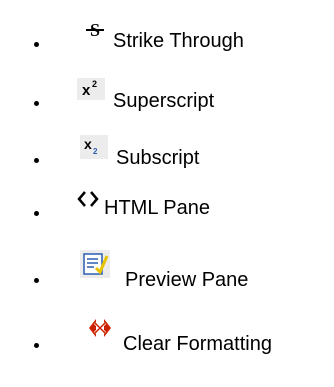 The height and width of the screenshot is (387, 334). What do you see at coordinates (187, 280) in the screenshot?
I see `preview-pane-label: Preview Pane` at bounding box center [187, 280].